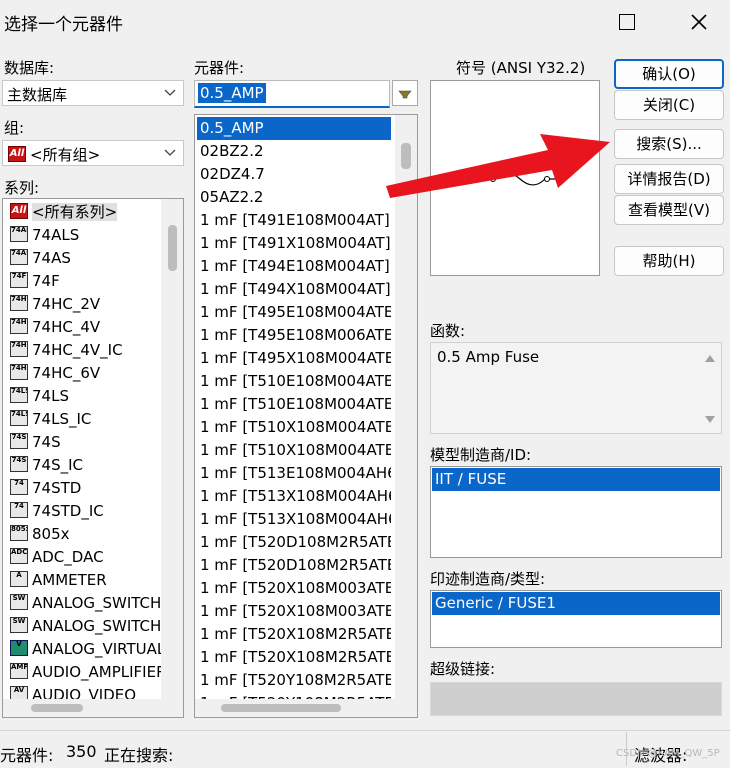 Image resolution: width=730 pixels, height=768 pixels. I want to click on family-list-item: 805x805x, so click(83, 534).